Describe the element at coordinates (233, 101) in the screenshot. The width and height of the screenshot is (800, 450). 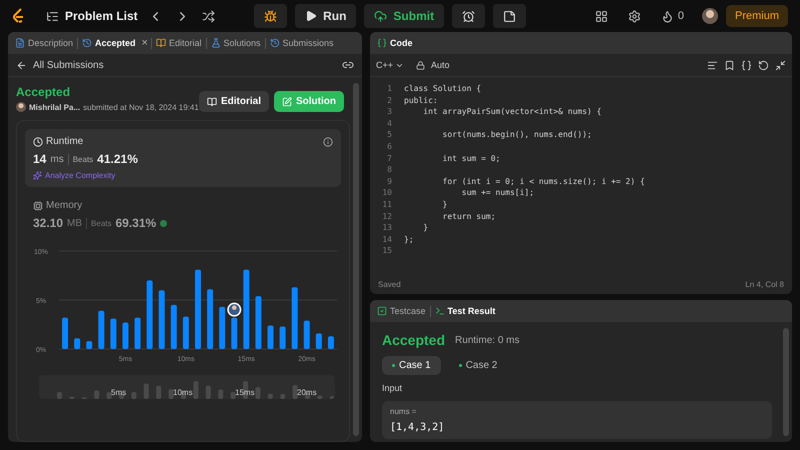
I see `editorial-button: Editorial` at that location.